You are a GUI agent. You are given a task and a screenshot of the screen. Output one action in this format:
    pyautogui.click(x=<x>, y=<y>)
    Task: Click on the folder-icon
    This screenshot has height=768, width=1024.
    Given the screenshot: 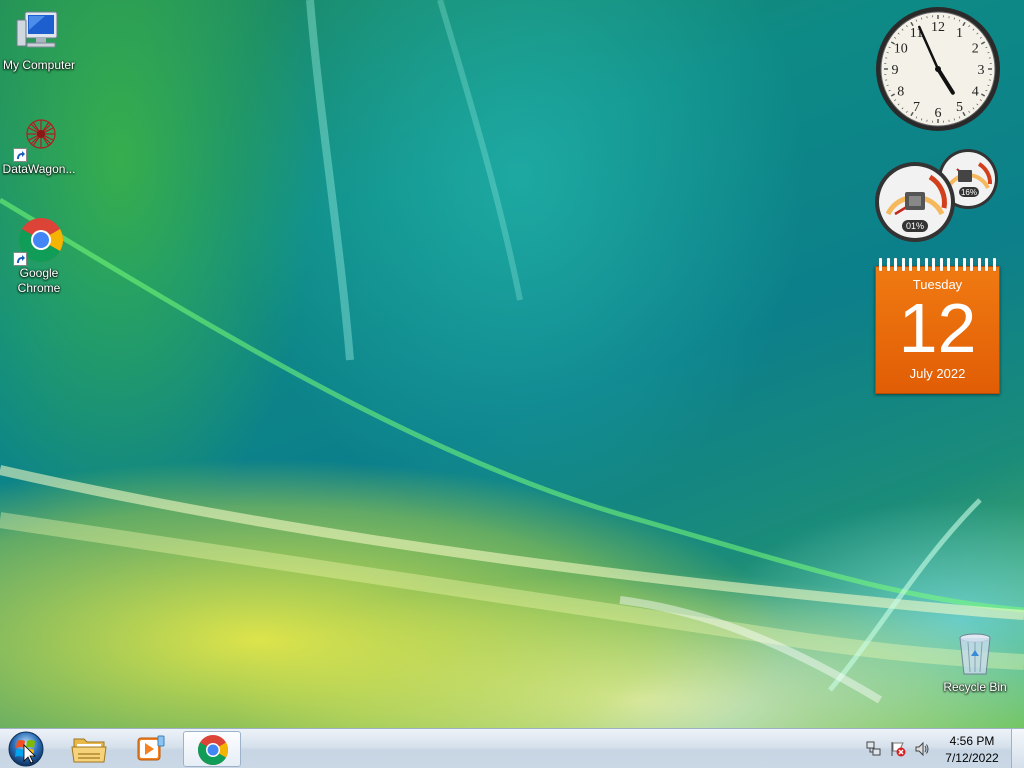 What is the action you would take?
    pyautogui.click(x=89, y=750)
    